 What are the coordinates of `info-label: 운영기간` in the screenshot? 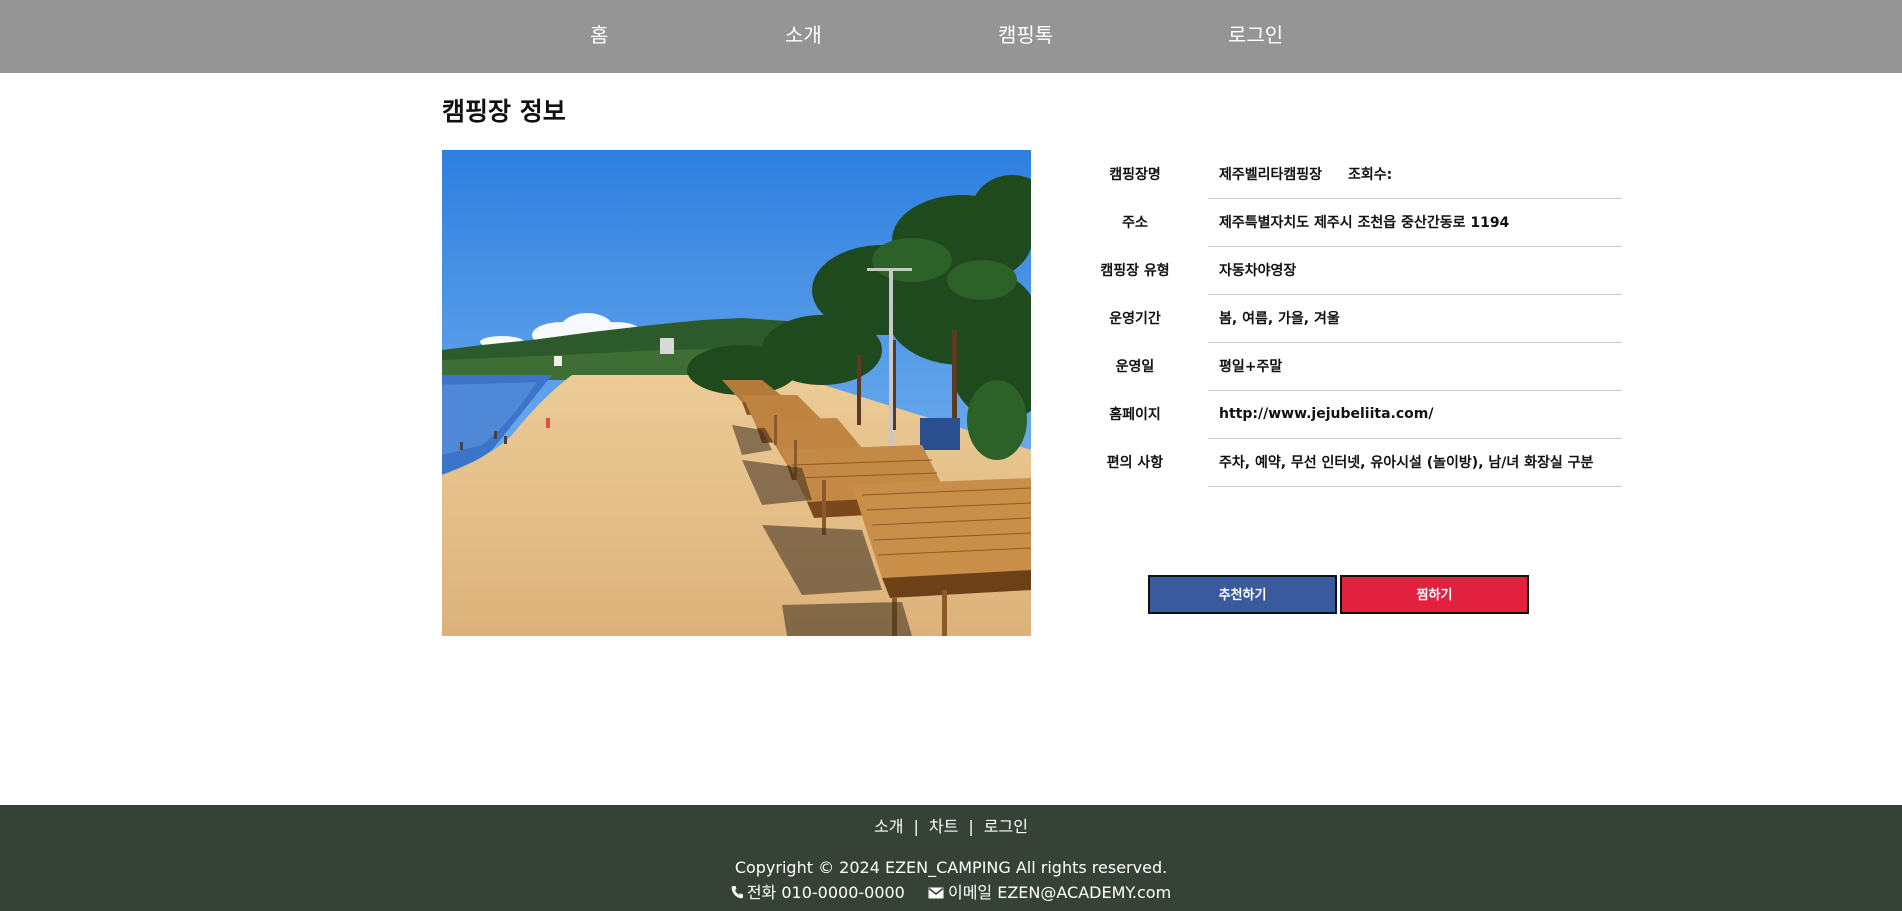 It's located at (1135, 319).